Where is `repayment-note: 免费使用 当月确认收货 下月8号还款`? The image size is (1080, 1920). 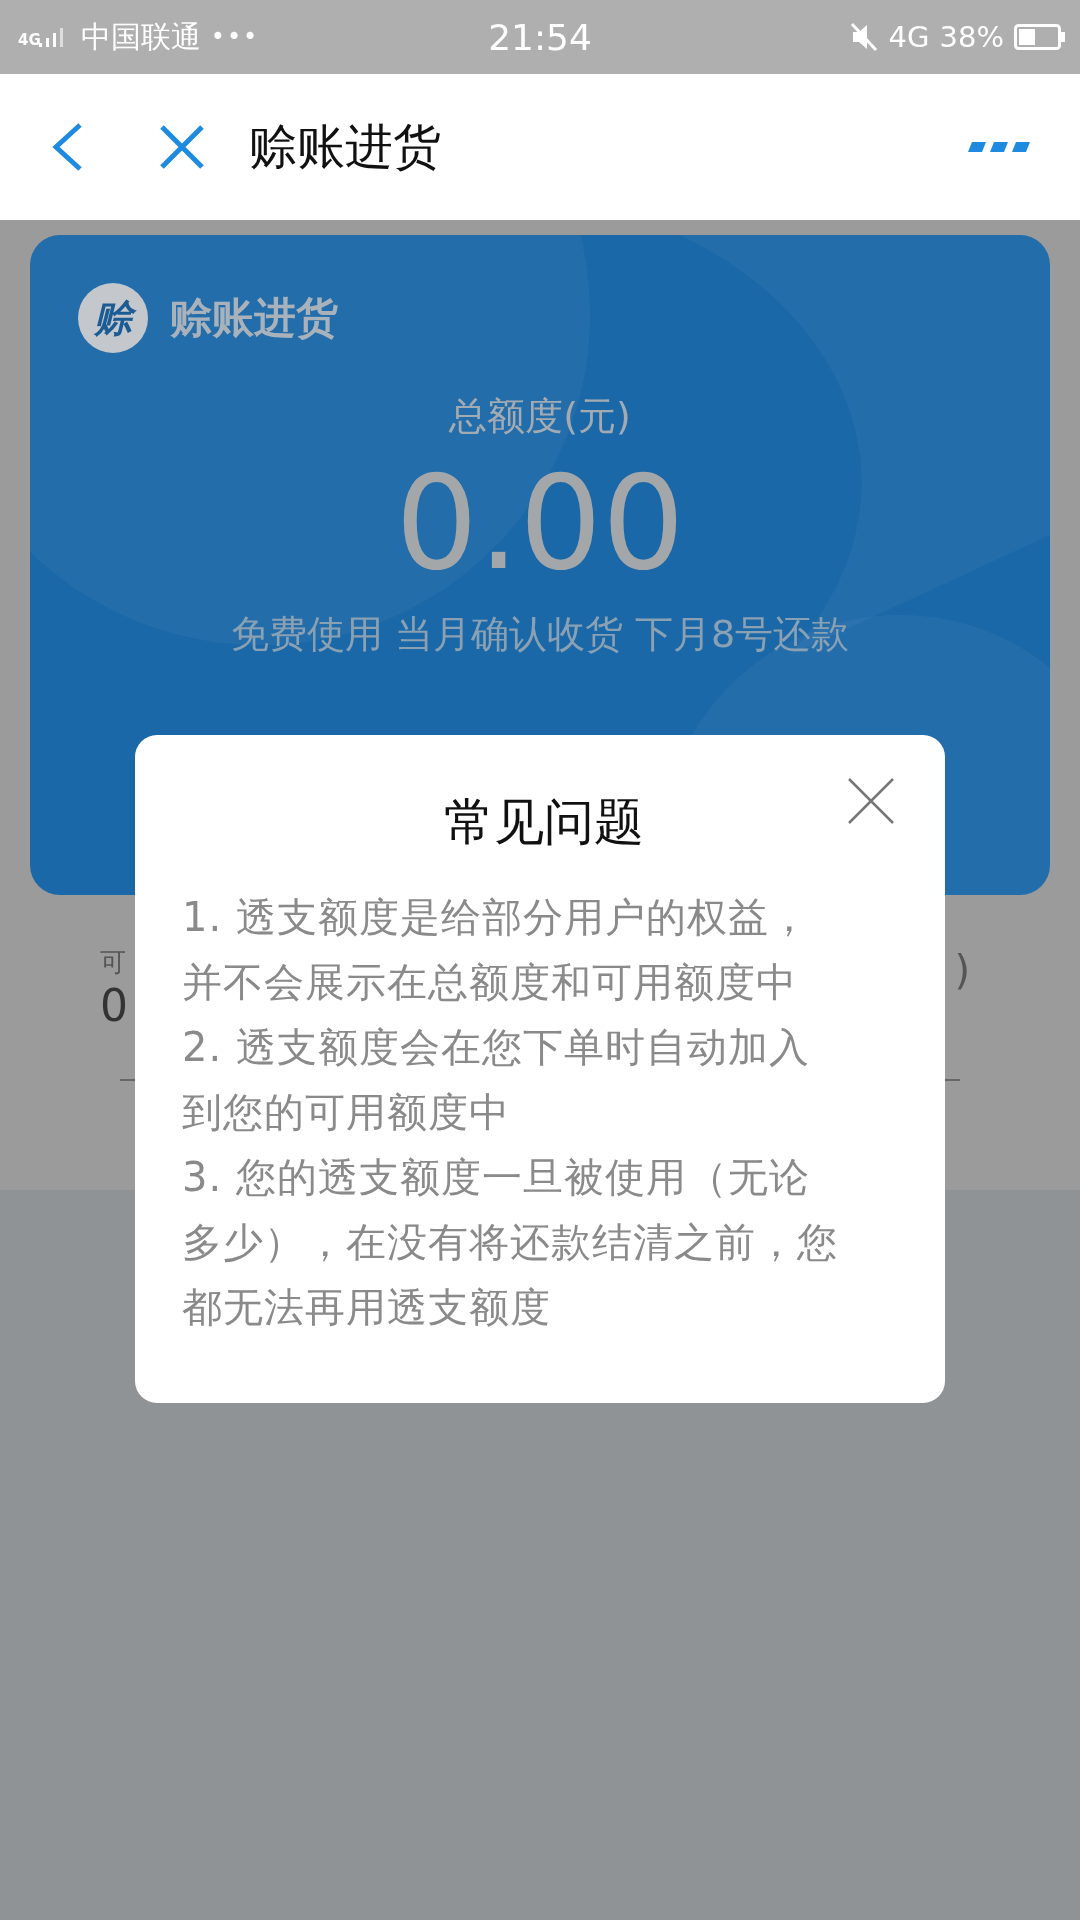 repayment-note: 免费使用 当月确认收货 下月8号还款 is located at coordinates (540, 634).